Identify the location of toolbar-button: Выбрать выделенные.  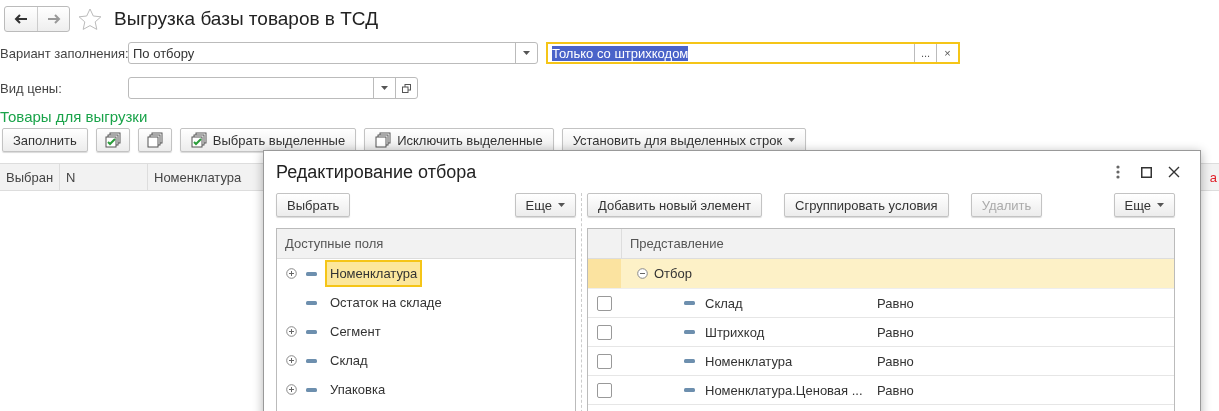
(268, 140).